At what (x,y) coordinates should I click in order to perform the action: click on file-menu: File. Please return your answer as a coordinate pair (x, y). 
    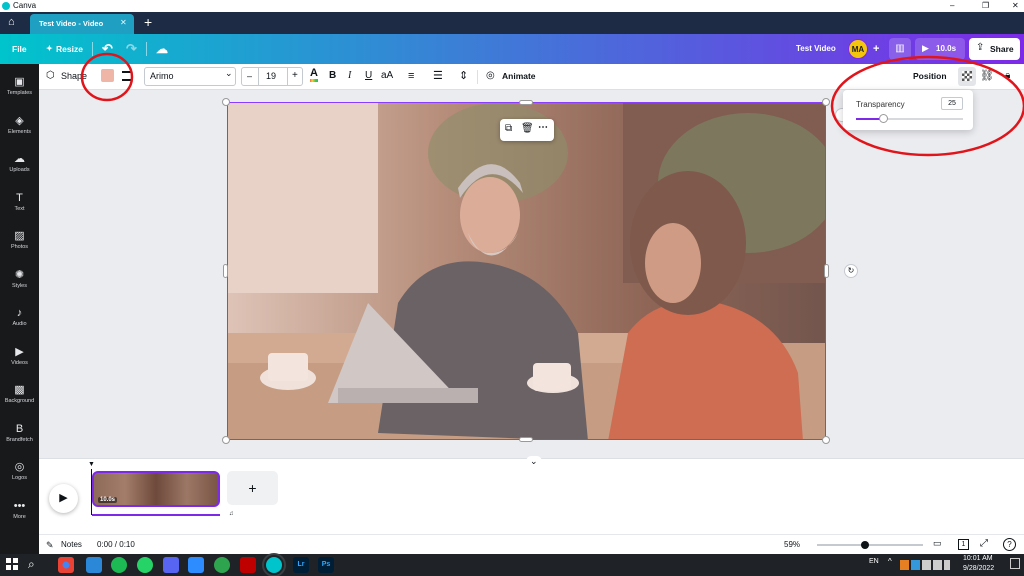
    Looking at the image, I should click on (19, 49).